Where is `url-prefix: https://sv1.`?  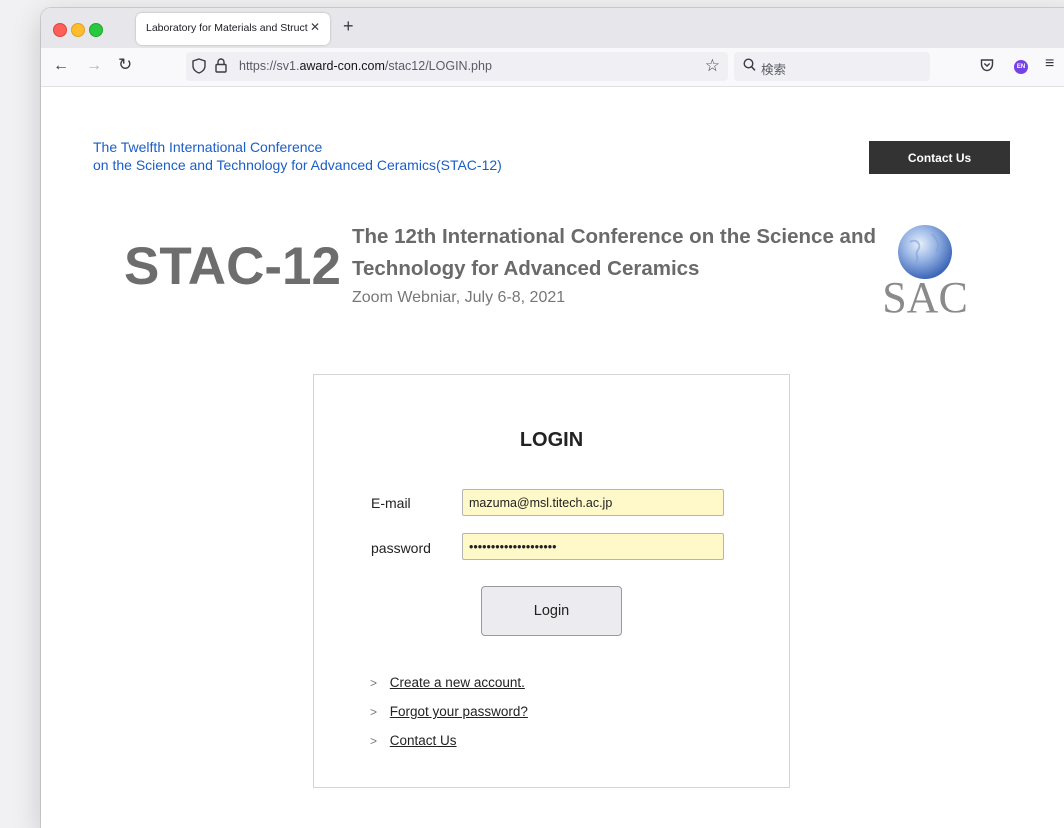
url-prefix: https://sv1. is located at coordinates (269, 66).